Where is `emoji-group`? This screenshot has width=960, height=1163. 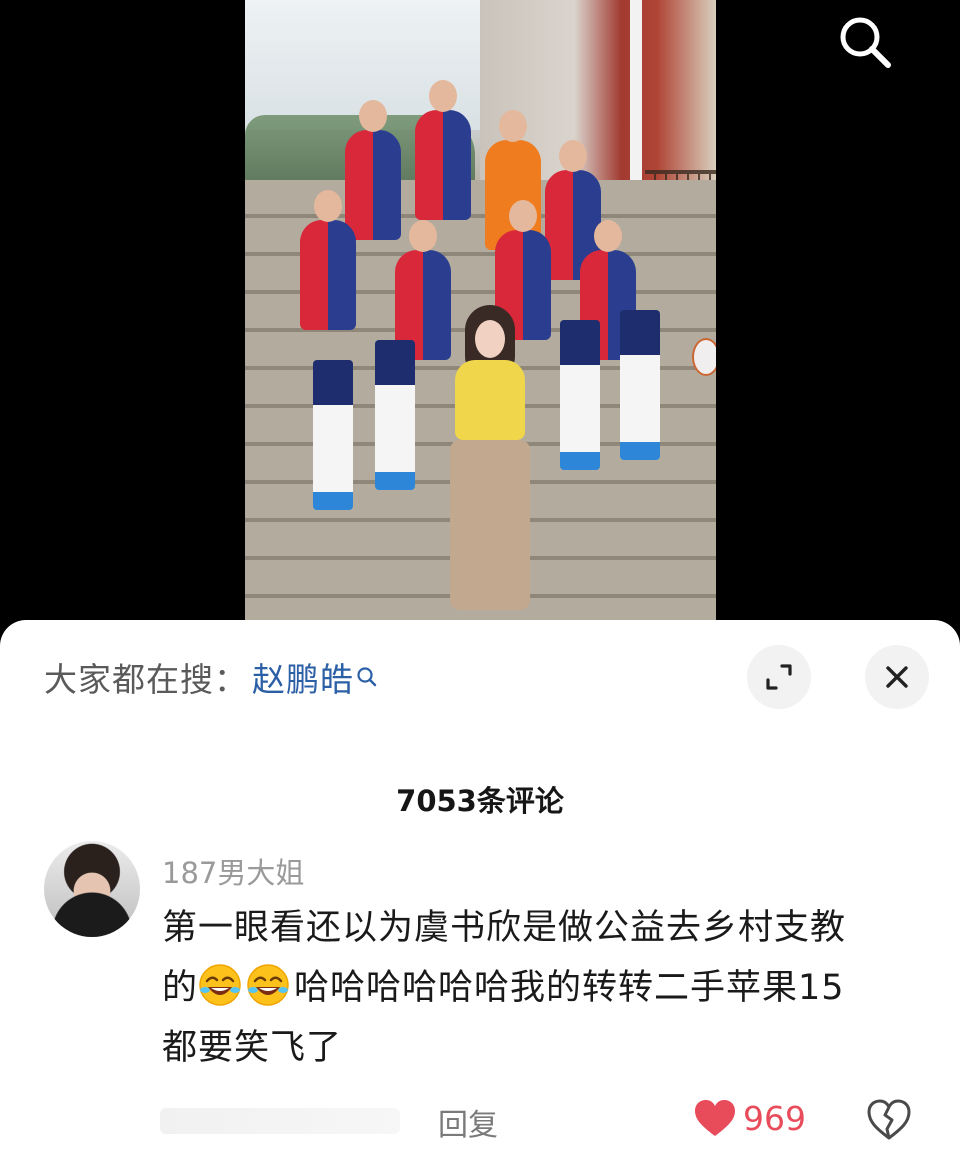 emoji-group is located at coordinates (246, 988).